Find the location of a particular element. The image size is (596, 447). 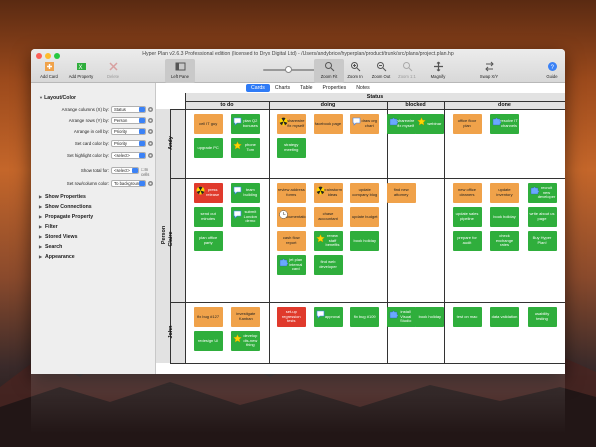

section-show-connections: ▶ Show Connections is located at coordinates (65, 207).